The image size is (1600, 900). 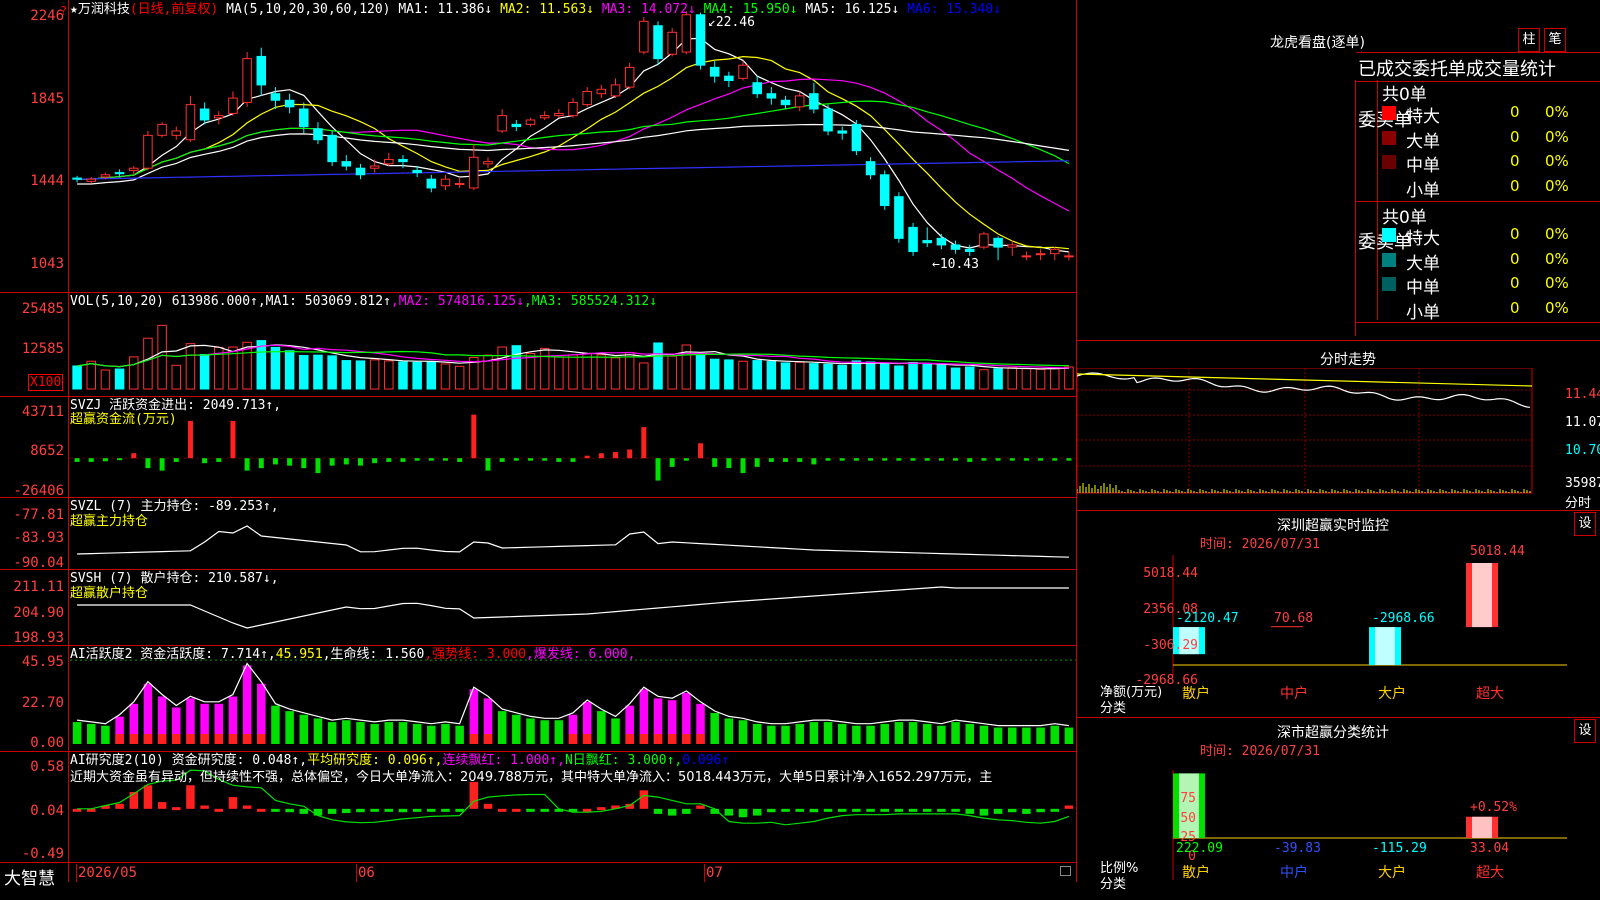 What do you see at coordinates (1515, 258) in the screenshot?
I see `sell-row-count: 0` at bounding box center [1515, 258].